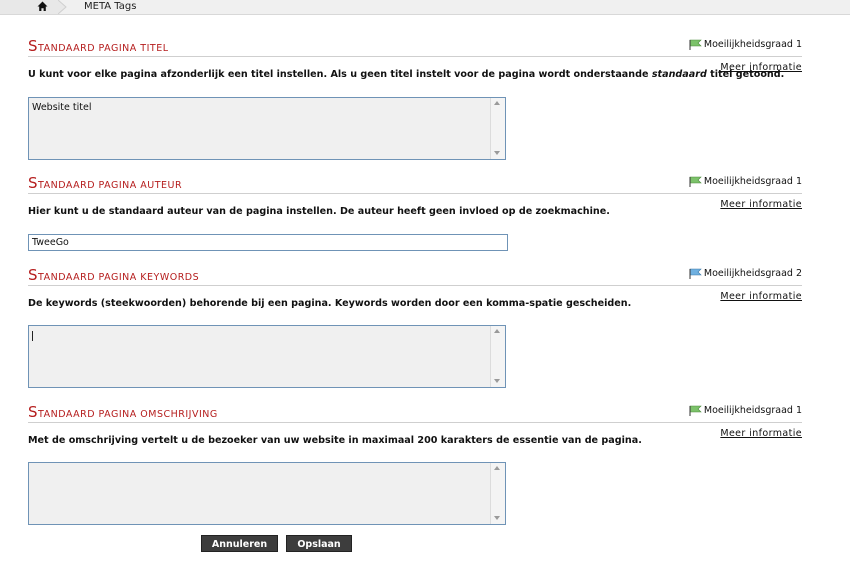 This screenshot has width=850, height=564. I want to click on description-textarea, so click(267, 493).